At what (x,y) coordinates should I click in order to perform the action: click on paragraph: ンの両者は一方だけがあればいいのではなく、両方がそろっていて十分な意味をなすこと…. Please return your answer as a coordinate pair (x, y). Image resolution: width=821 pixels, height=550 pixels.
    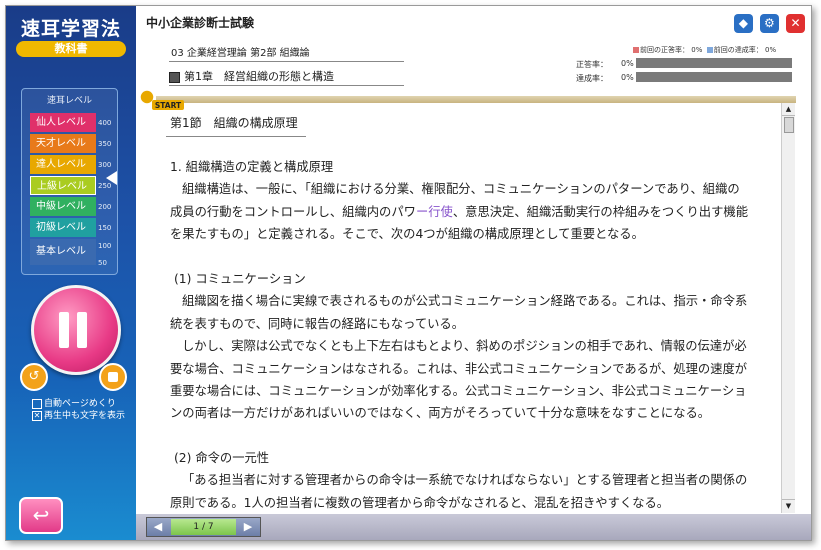
    Looking at the image, I should click on (440, 413).